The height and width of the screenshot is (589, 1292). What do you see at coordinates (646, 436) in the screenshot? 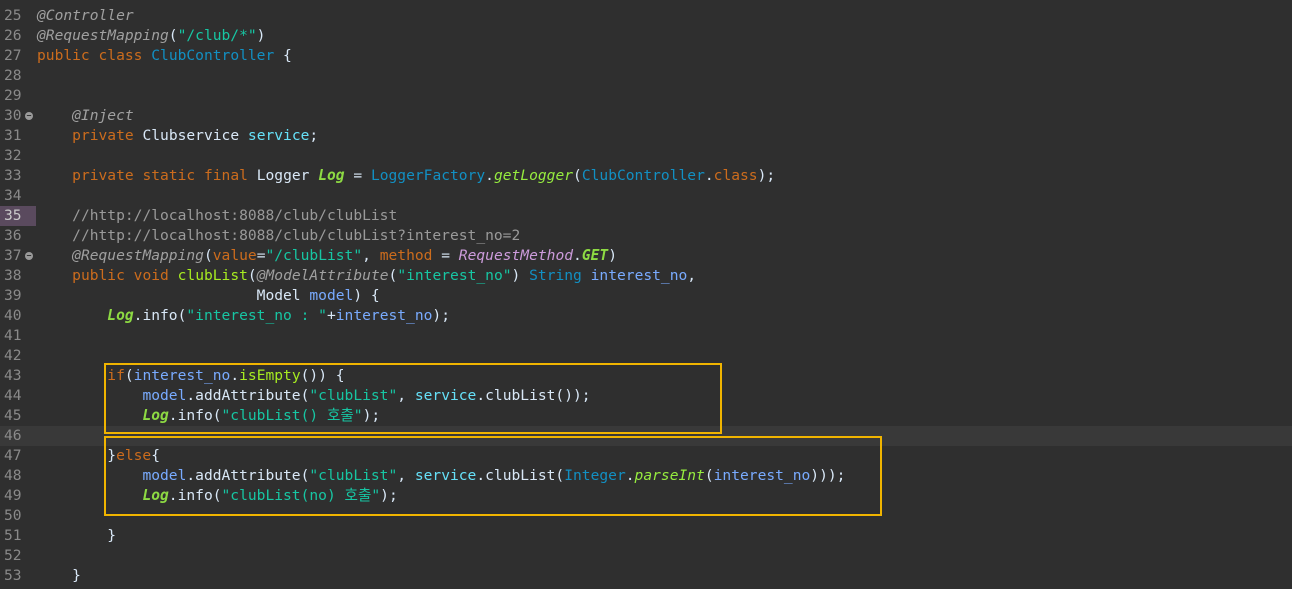
I see `code-line: 46` at bounding box center [646, 436].